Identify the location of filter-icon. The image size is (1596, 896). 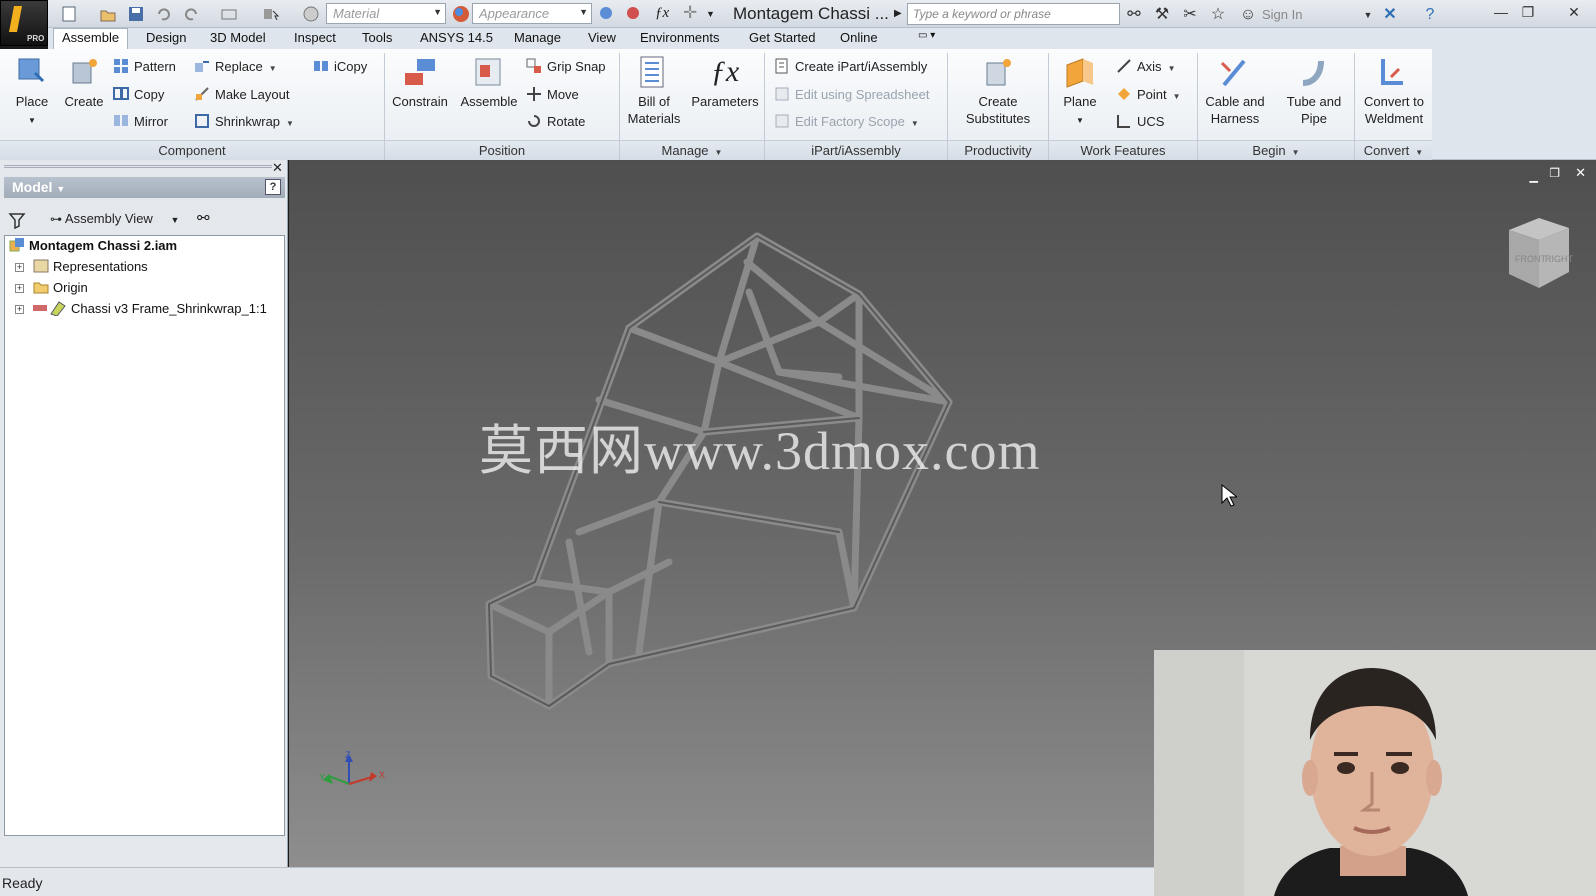
(17, 220).